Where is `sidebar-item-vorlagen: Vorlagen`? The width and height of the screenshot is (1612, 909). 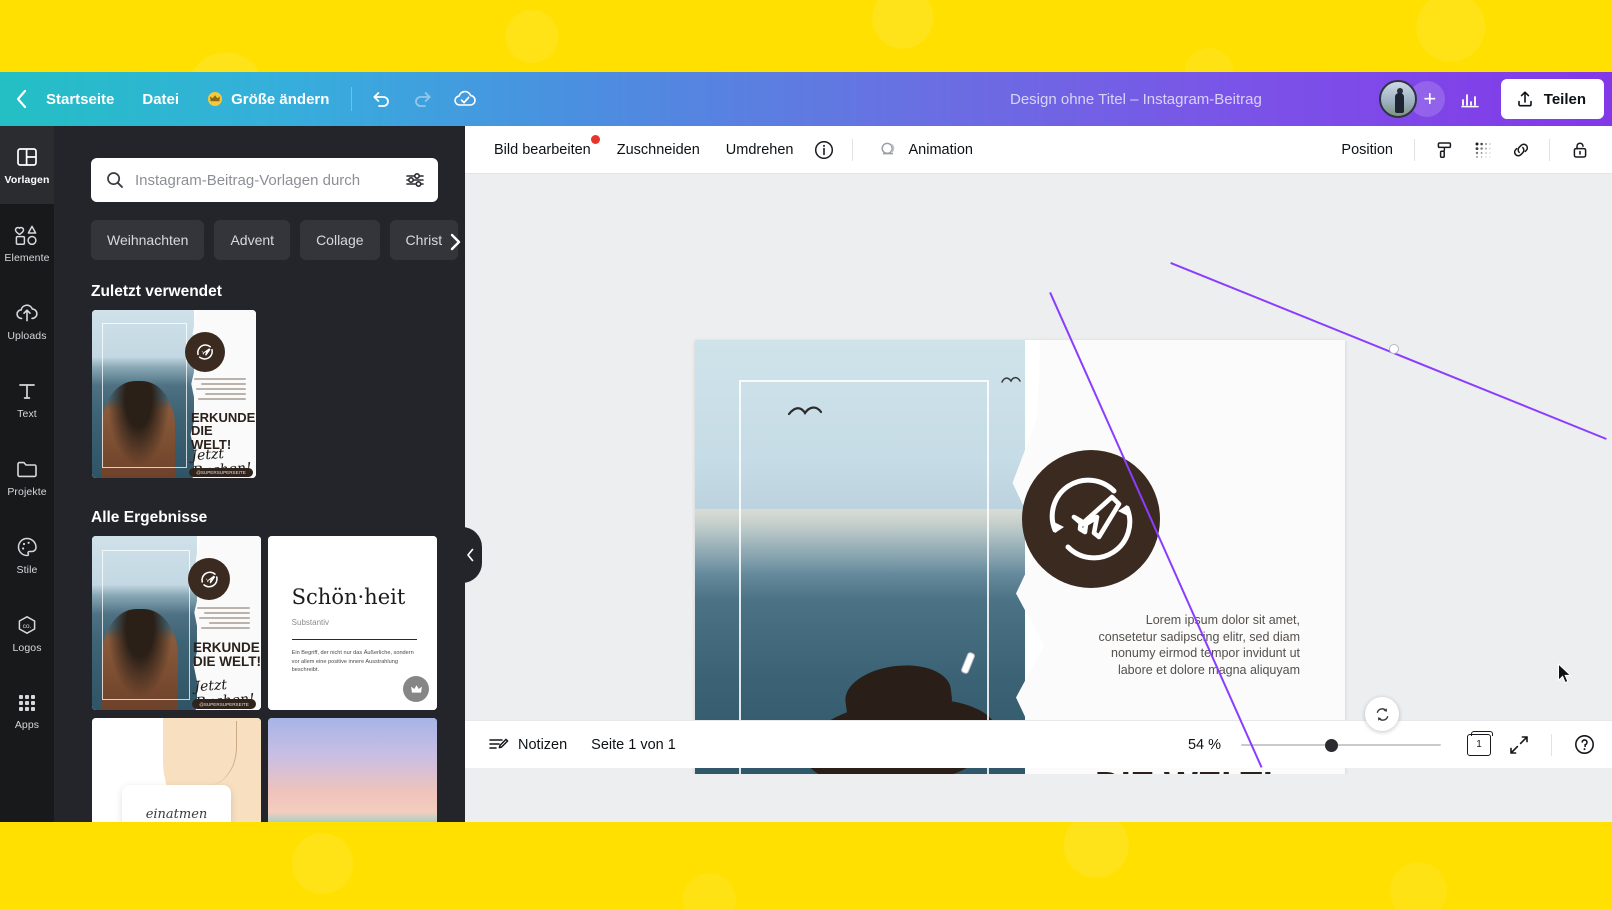
sidebar-item-vorlagen: Vorlagen is located at coordinates (27, 165).